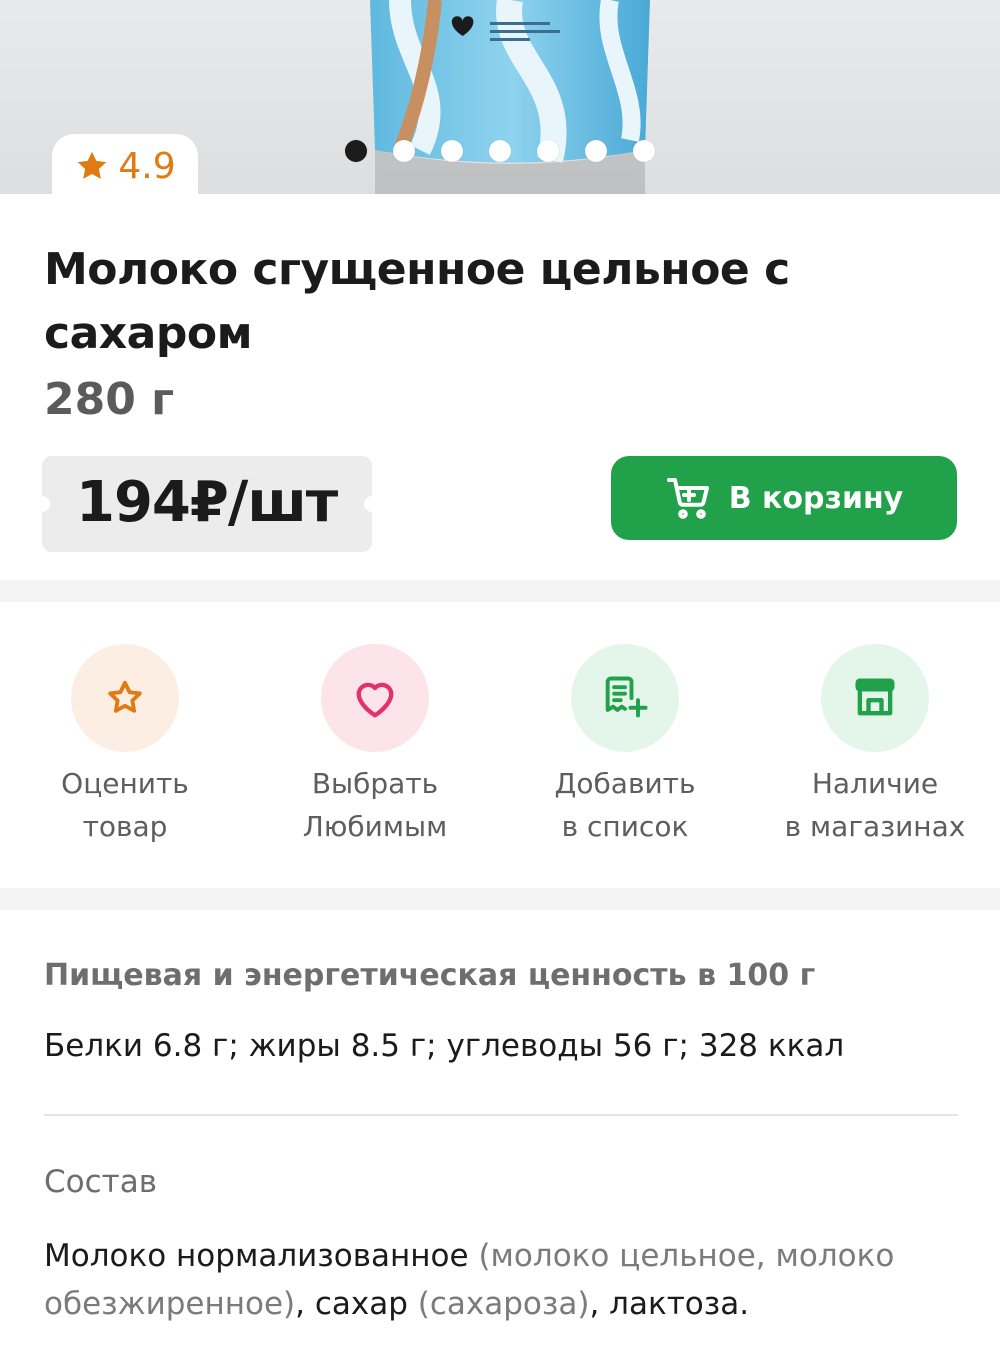 Image resolution: width=1000 pixels, height=1360 pixels. What do you see at coordinates (261, 1256) in the screenshot?
I see `composition-part: Молоко нормализованное` at bounding box center [261, 1256].